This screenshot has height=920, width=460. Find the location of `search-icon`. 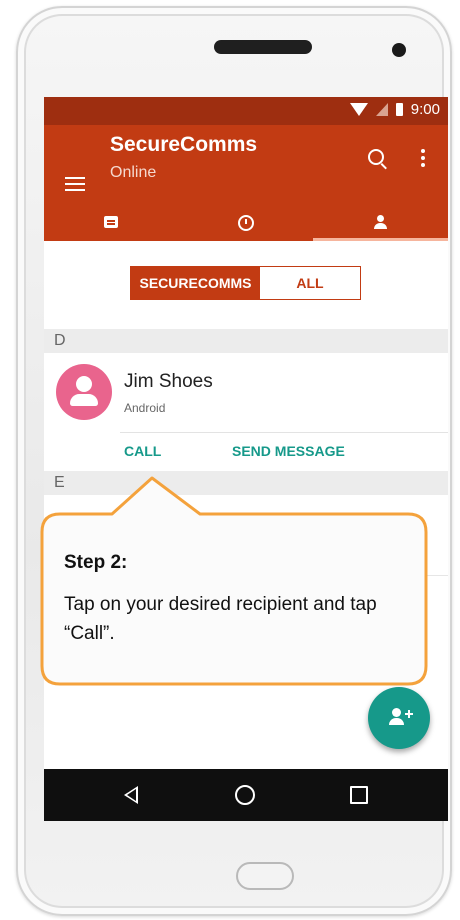

search-icon is located at coordinates (376, 157).